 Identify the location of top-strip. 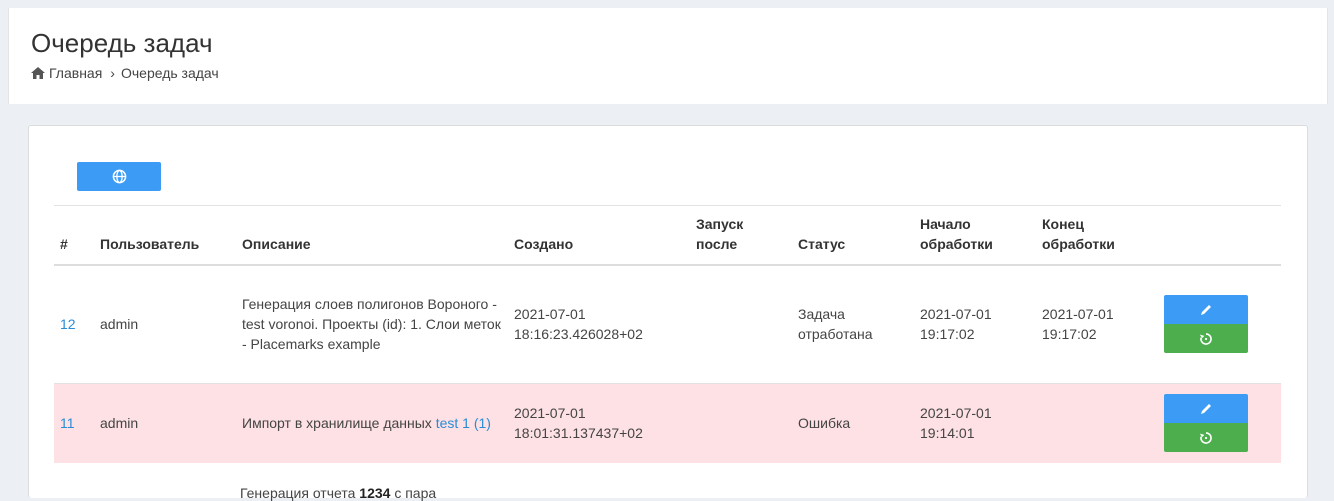
(667, 4).